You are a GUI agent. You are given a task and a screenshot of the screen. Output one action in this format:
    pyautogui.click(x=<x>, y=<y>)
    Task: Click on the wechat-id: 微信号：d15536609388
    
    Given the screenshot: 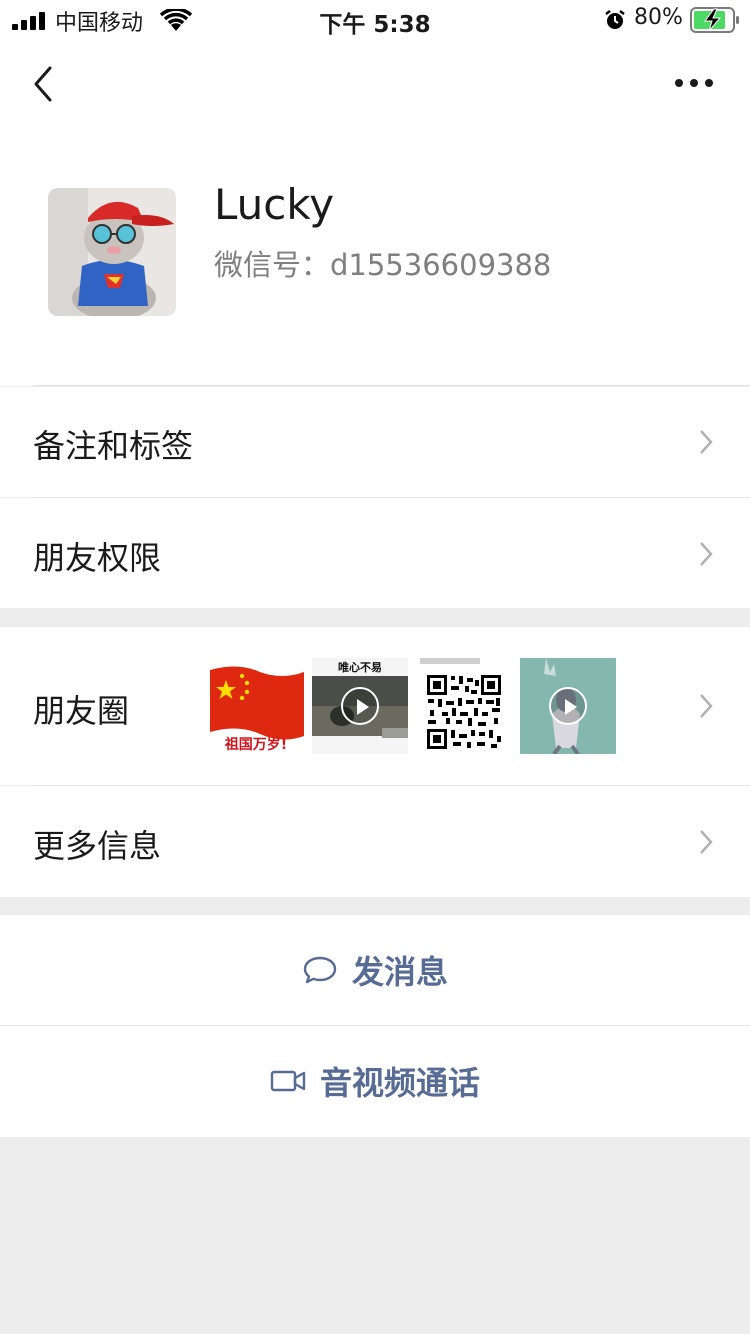 What is the action you would take?
    pyautogui.click(x=383, y=265)
    